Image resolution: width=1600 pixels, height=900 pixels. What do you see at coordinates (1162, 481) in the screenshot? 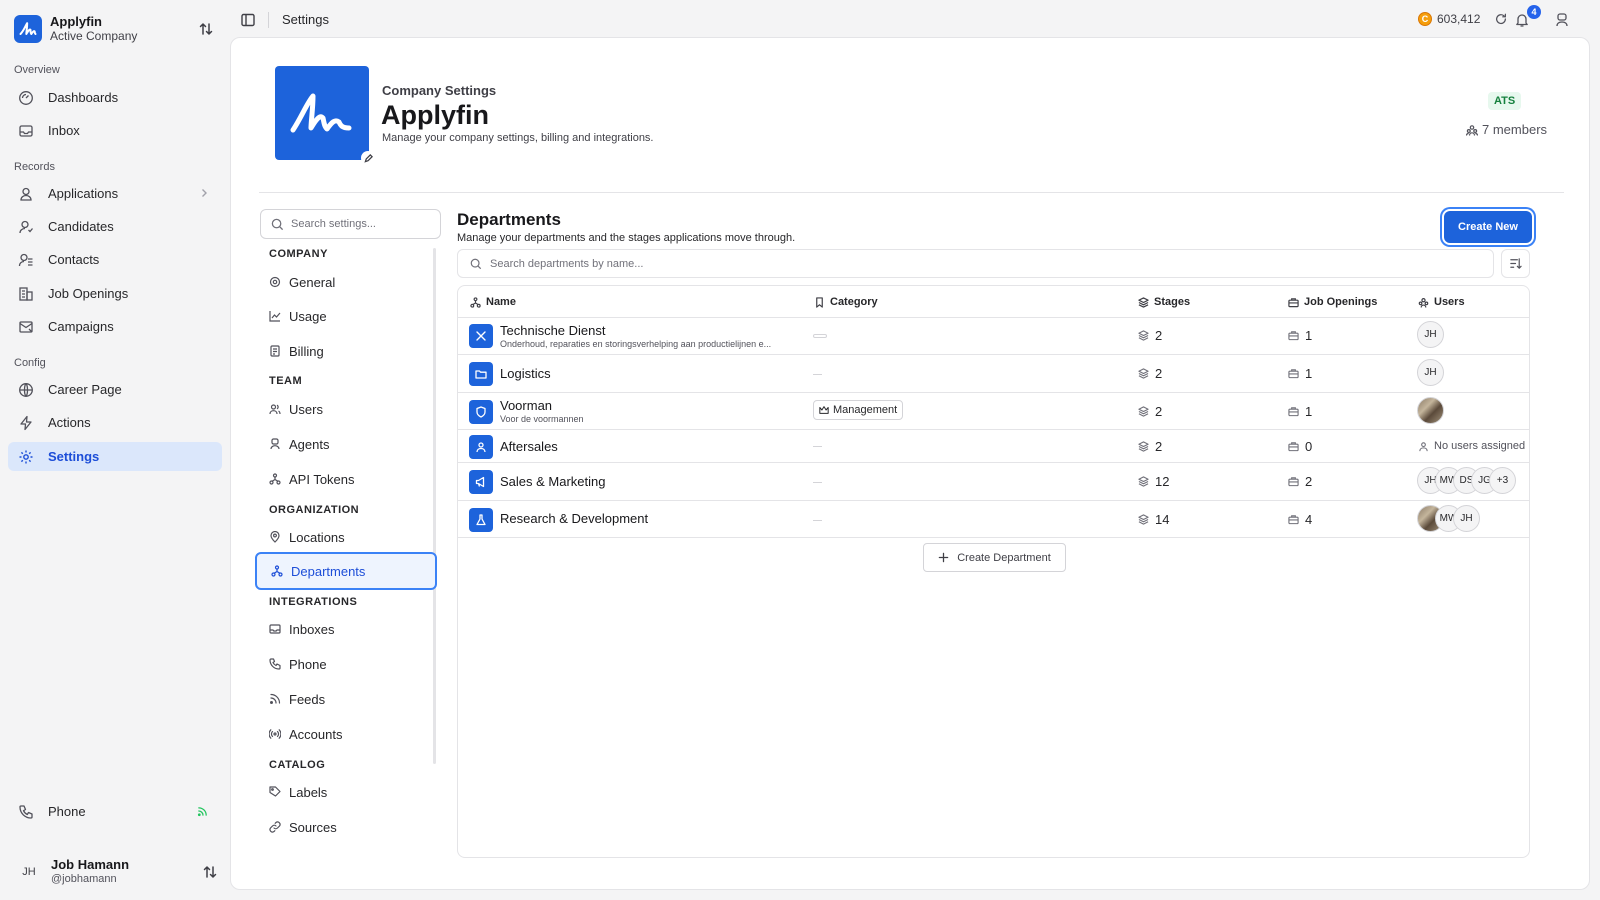
I see `stages-value: 12` at bounding box center [1162, 481].